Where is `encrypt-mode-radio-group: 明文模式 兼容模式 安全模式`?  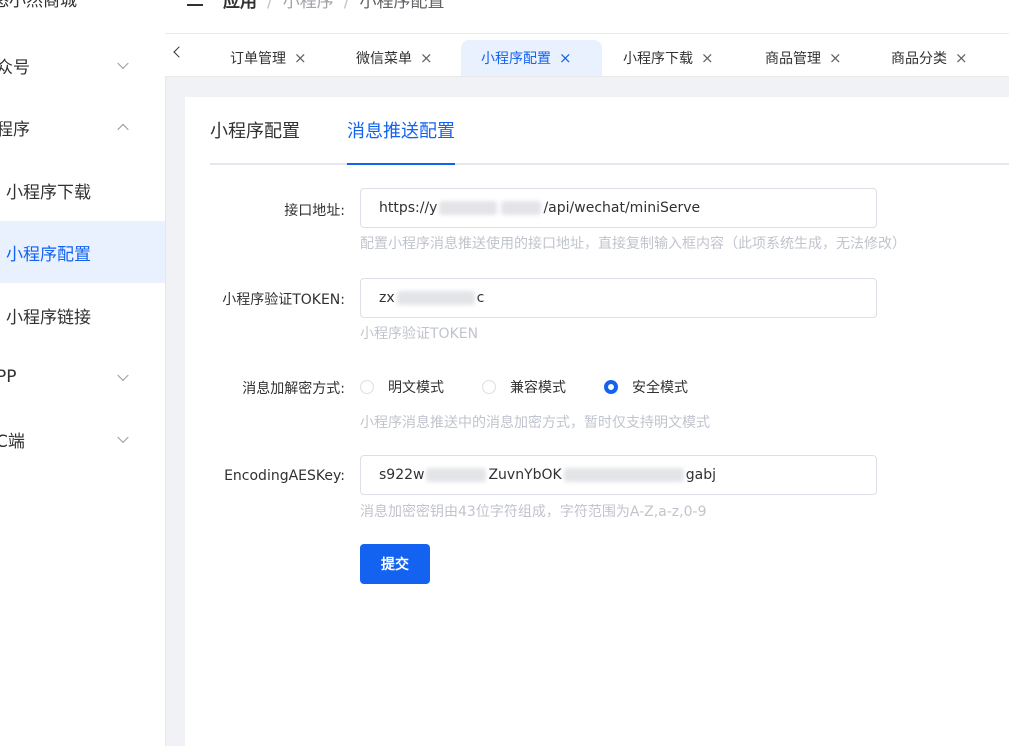 encrypt-mode-radio-group: 明文模式 兼容模式 安全模式 is located at coordinates (543, 387).